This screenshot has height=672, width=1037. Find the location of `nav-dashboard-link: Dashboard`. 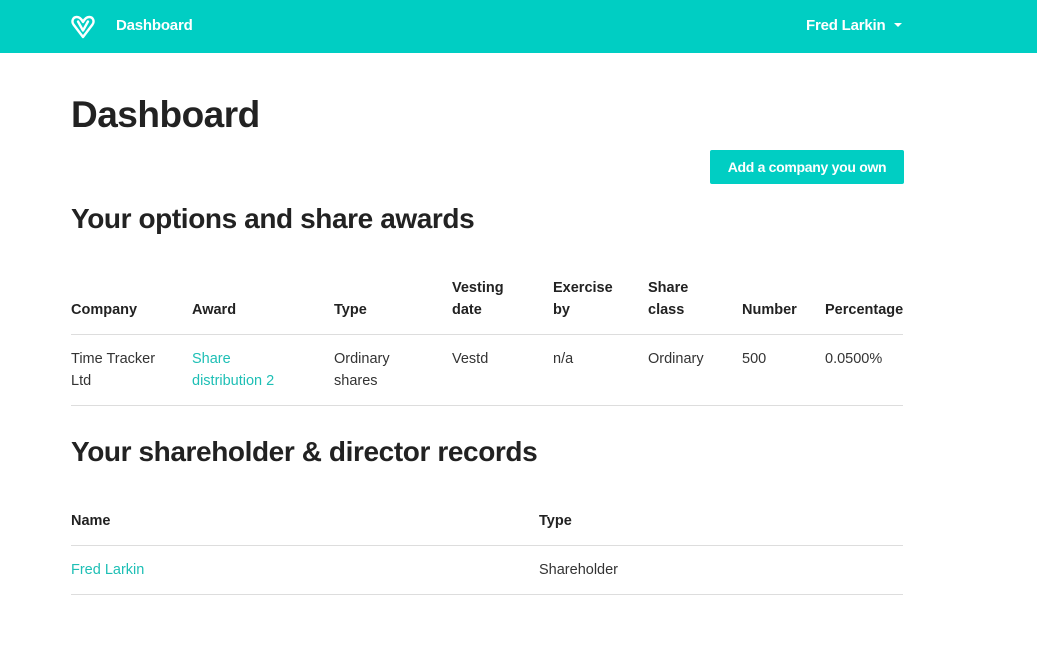

nav-dashboard-link: Dashboard is located at coordinates (154, 25).